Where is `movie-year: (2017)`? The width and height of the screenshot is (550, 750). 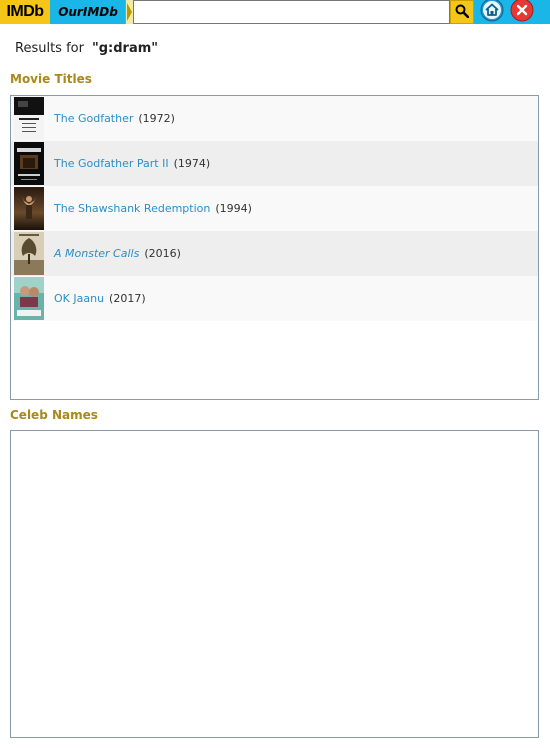
movie-year: (2017) is located at coordinates (127, 298).